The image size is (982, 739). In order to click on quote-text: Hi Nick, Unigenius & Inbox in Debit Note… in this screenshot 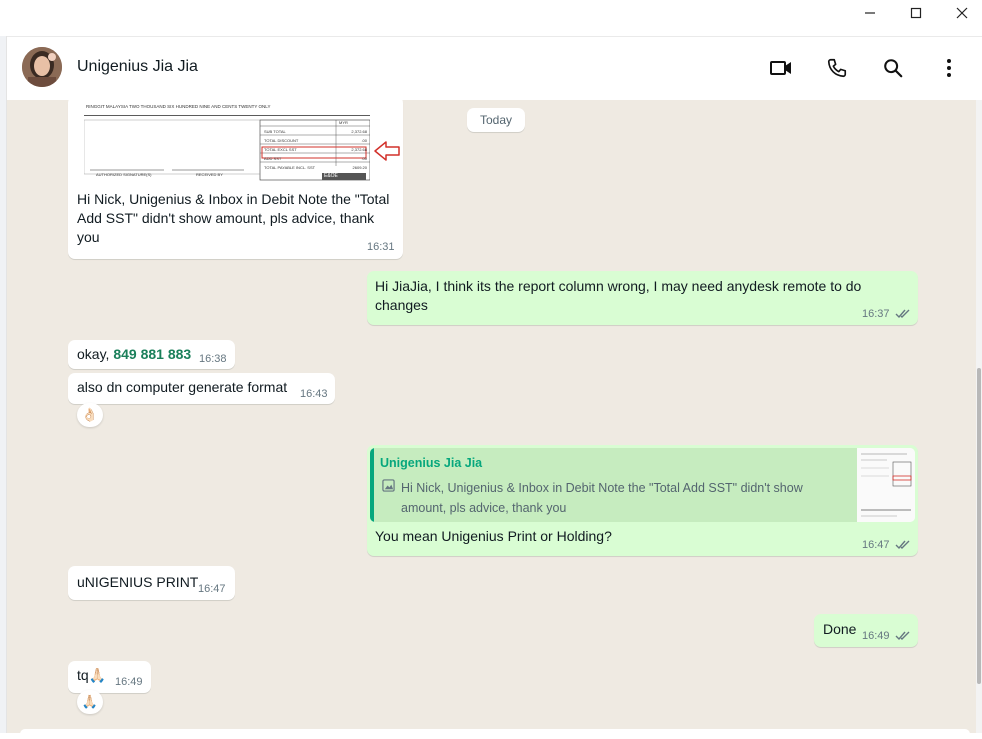, I will do `click(602, 498)`.